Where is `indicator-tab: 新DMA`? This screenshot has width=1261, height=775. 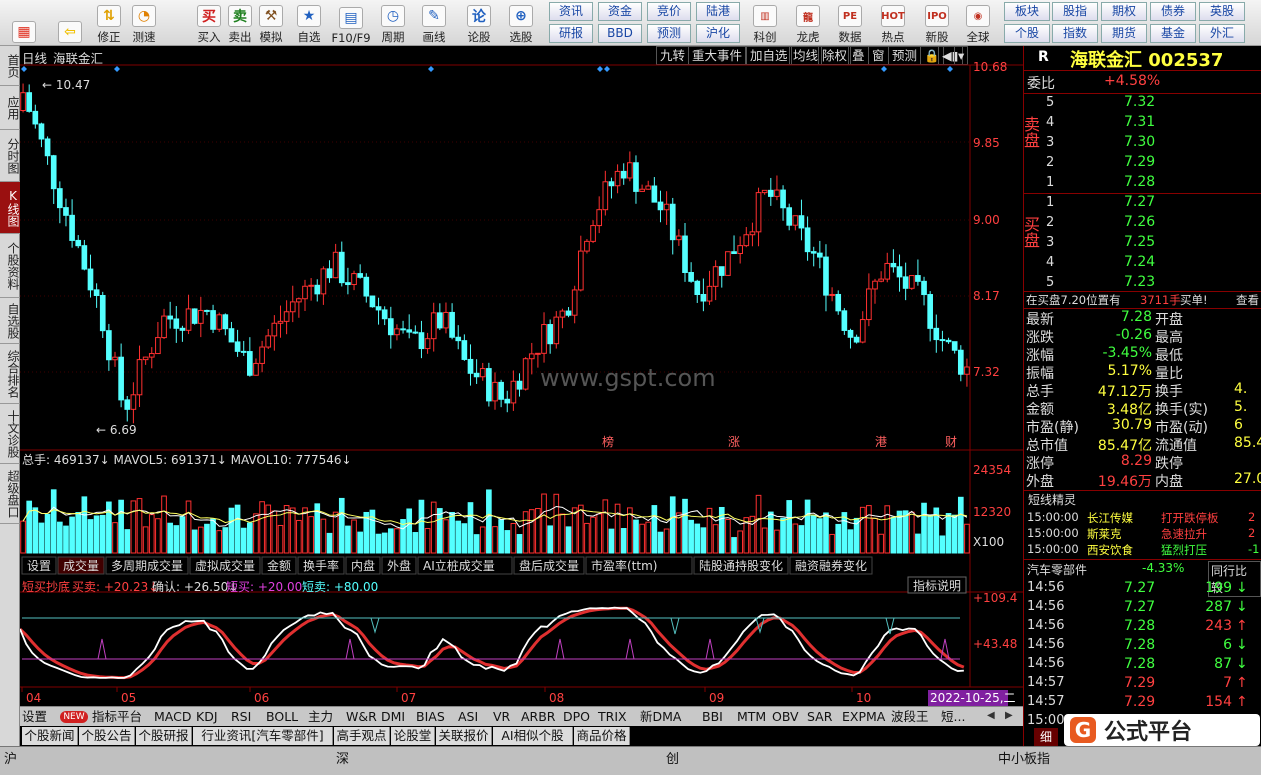 indicator-tab: 新DMA is located at coordinates (669, 717).